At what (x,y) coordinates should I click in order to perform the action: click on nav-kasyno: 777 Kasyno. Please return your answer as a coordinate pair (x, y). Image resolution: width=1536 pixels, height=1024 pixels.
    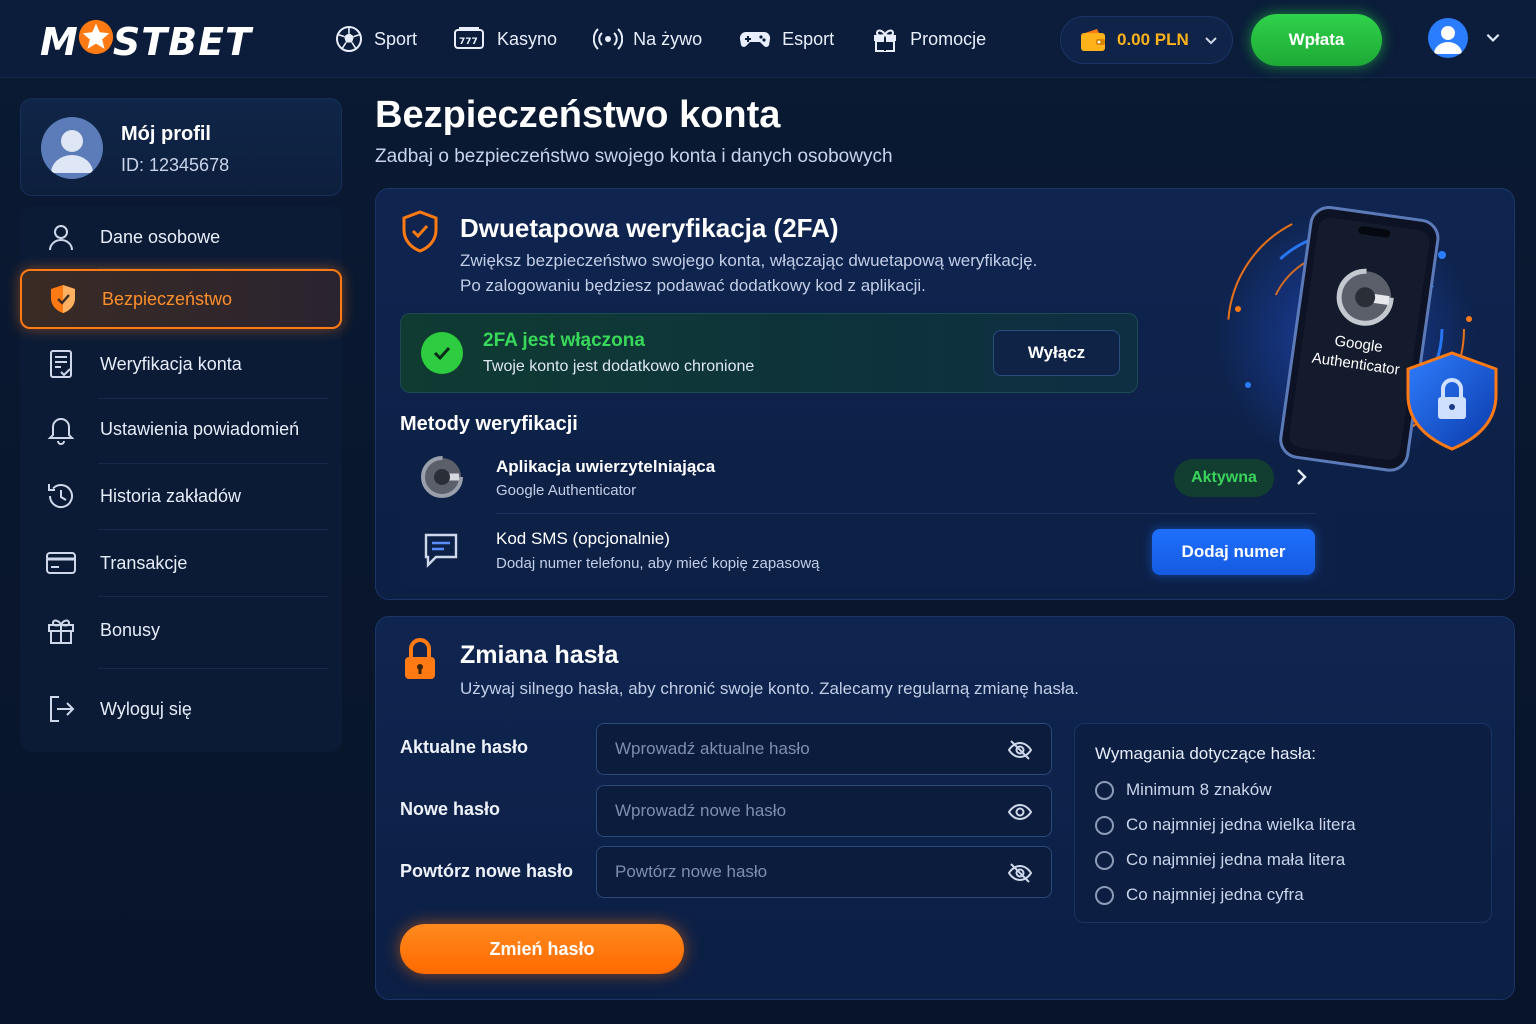
    Looking at the image, I should click on (505, 39).